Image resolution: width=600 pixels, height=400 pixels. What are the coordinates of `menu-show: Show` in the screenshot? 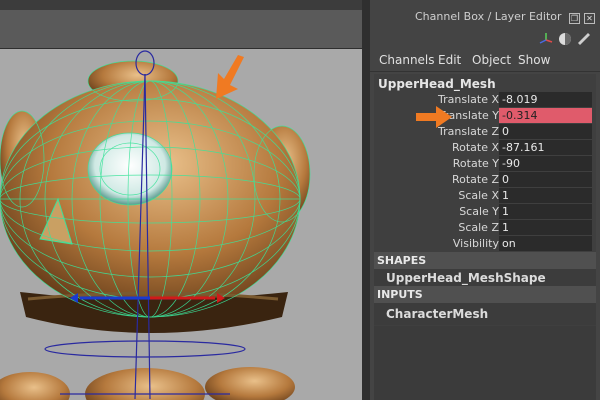 It's located at (534, 60).